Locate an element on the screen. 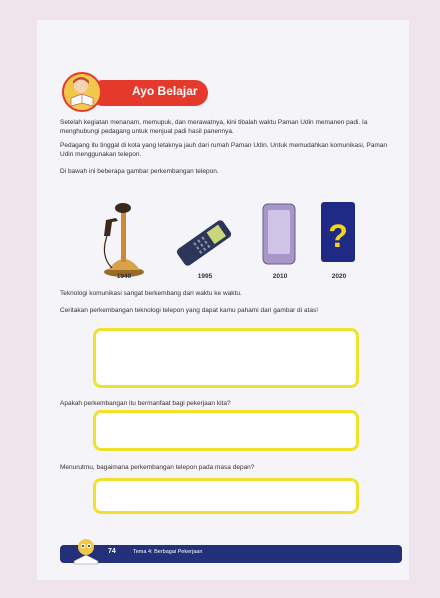  year-1940: 1940 is located at coordinates (124, 276).